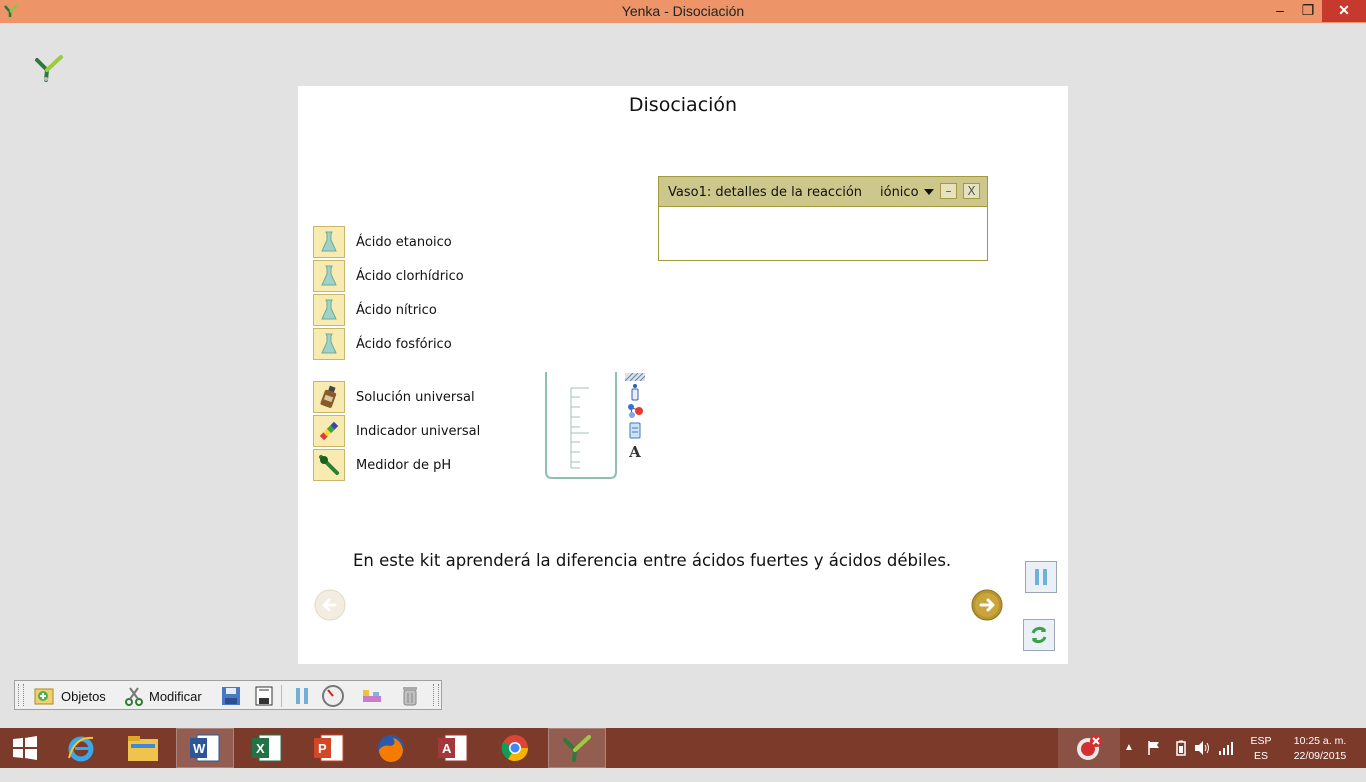 Image resolution: width=1366 pixels, height=782 pixels. Describe the element at coordinates (1130, 762) in the screenshot. I see `show-hidden-icons: ▲` at that location.